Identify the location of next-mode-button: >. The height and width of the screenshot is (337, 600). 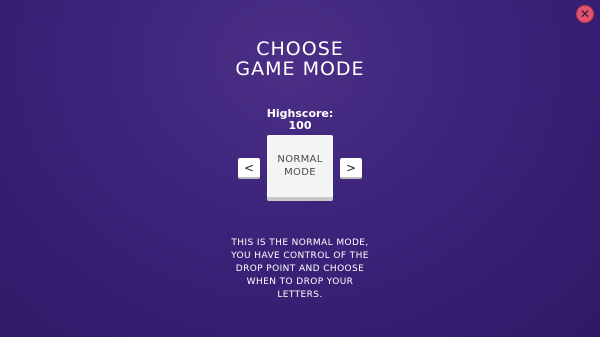
(351, 168).